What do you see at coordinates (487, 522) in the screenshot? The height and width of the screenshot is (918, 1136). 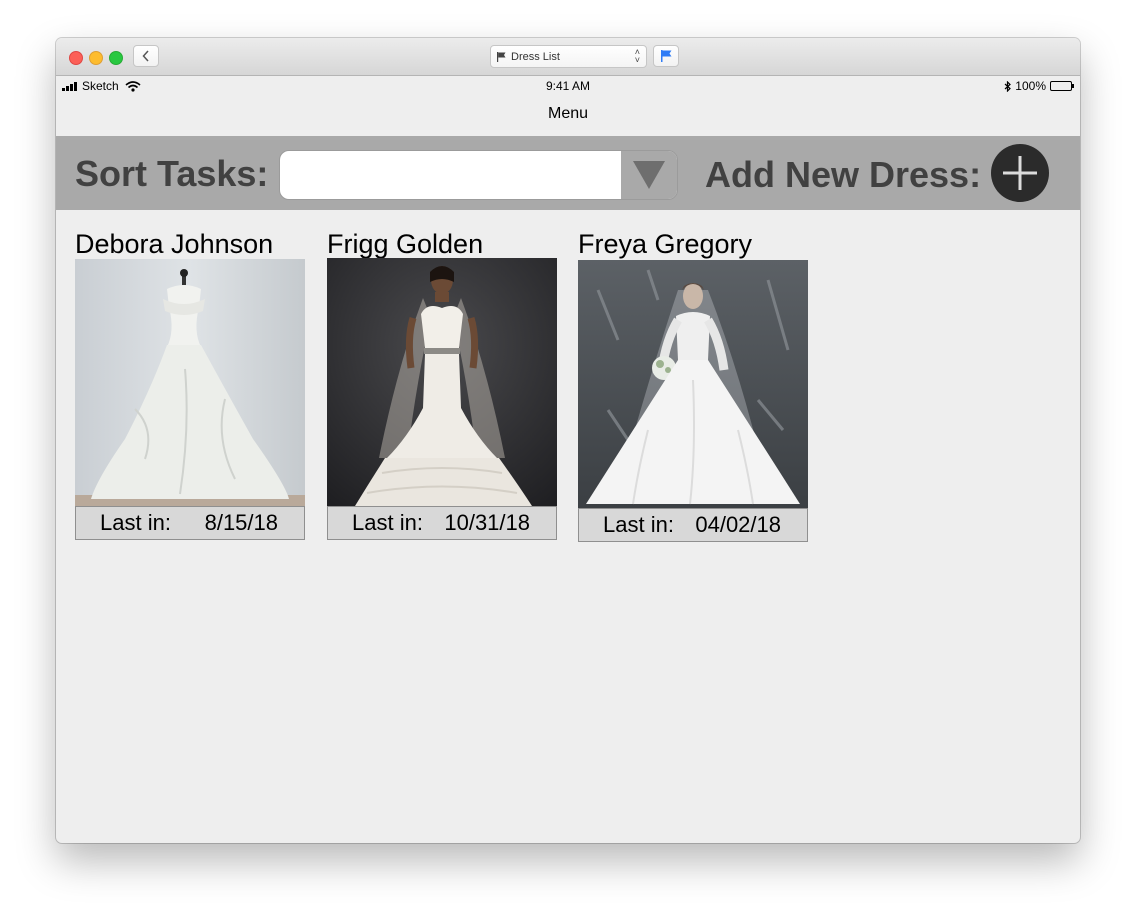 I see `last-in-date: 10/31/18` at bounding box center [487, 522].